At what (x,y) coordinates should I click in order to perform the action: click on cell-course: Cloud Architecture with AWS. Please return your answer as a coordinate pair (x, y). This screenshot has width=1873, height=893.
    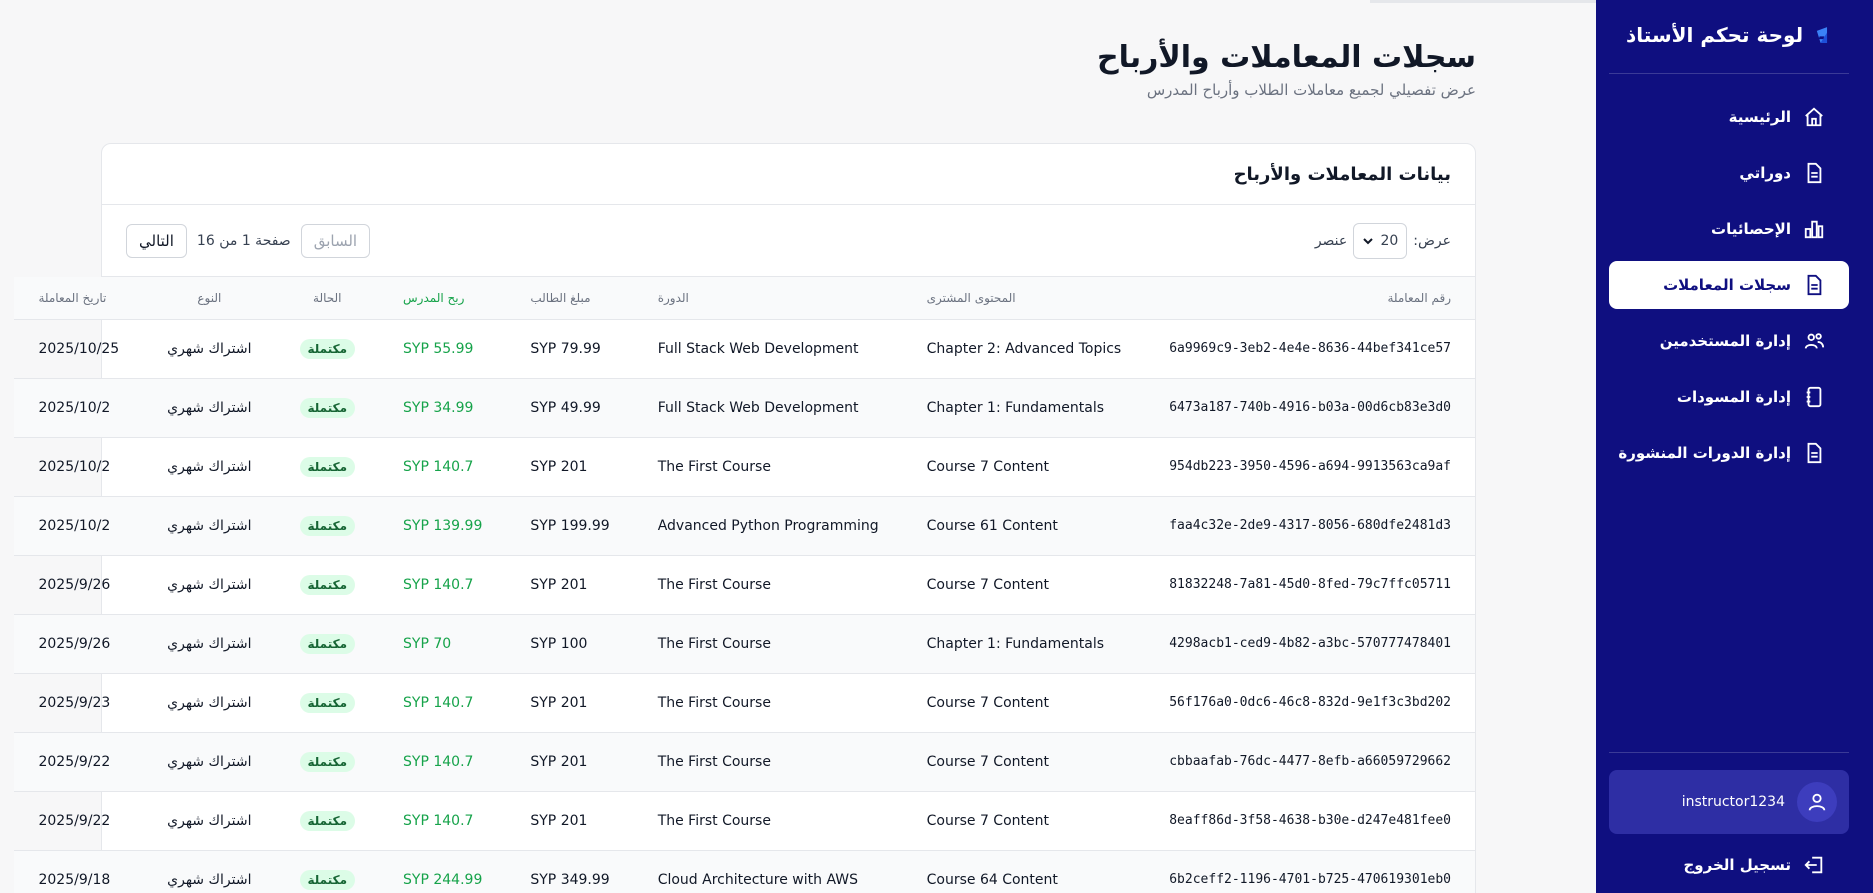
    Looking at the image, I should click on (768, 871).